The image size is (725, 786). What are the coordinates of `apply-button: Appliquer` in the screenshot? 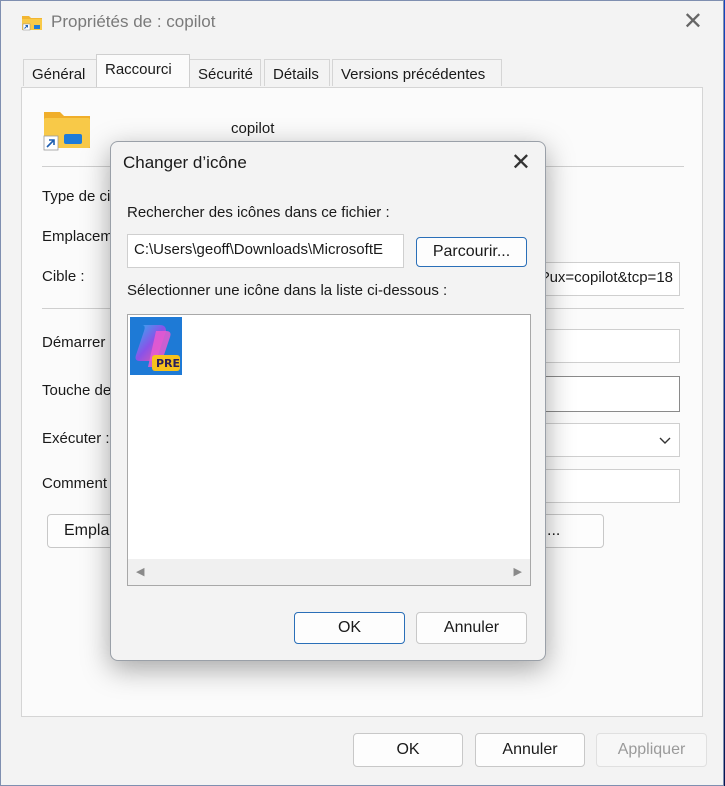 It's located at (651, 750).